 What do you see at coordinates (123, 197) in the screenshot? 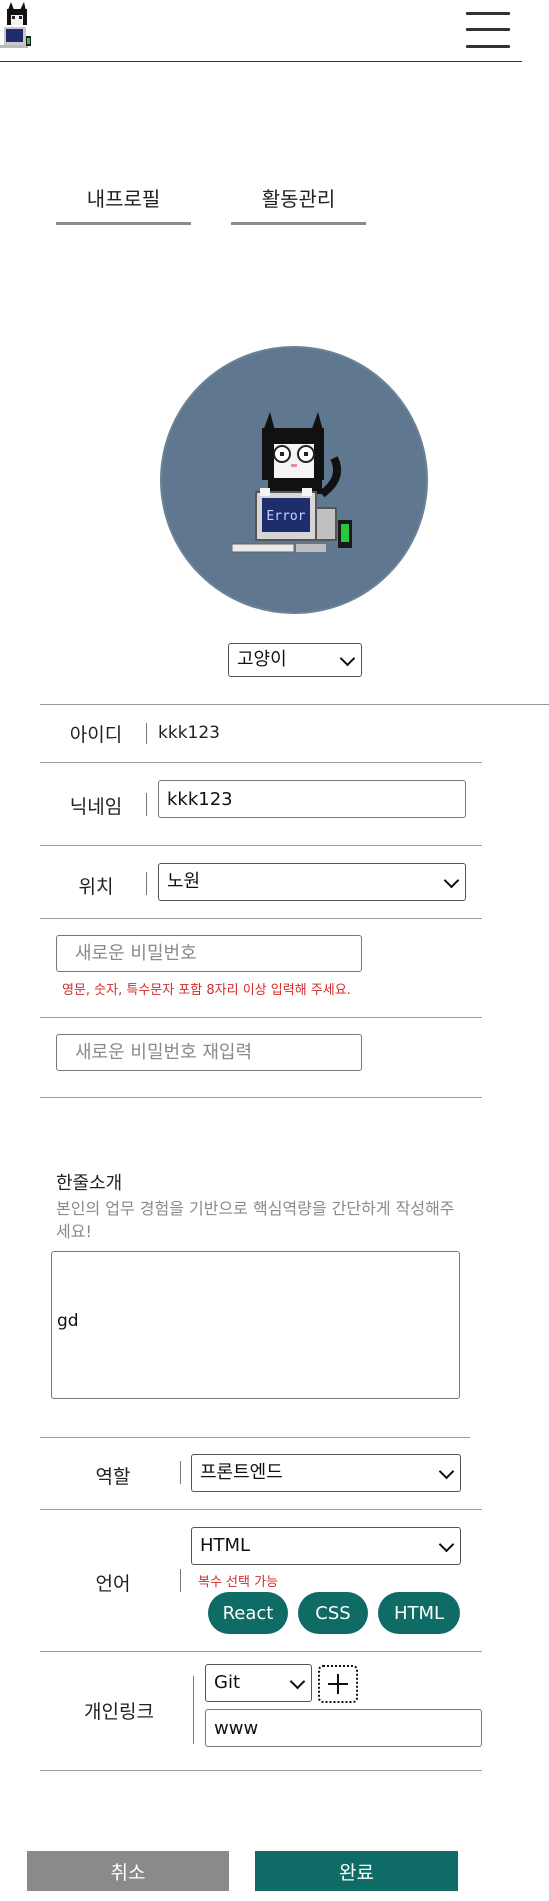
I see `tab-my-profile: 내프로필` at bounding box center [123, 197].